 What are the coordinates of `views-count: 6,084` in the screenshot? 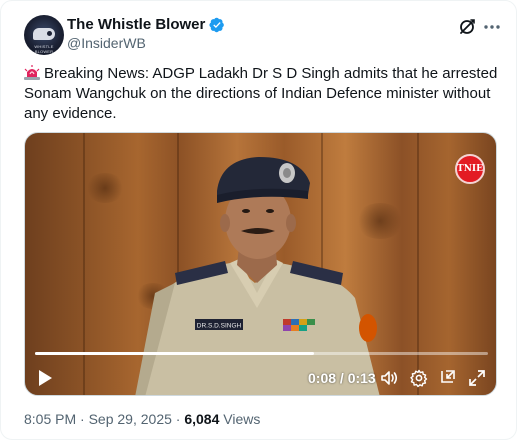 It's located at (202, 419).